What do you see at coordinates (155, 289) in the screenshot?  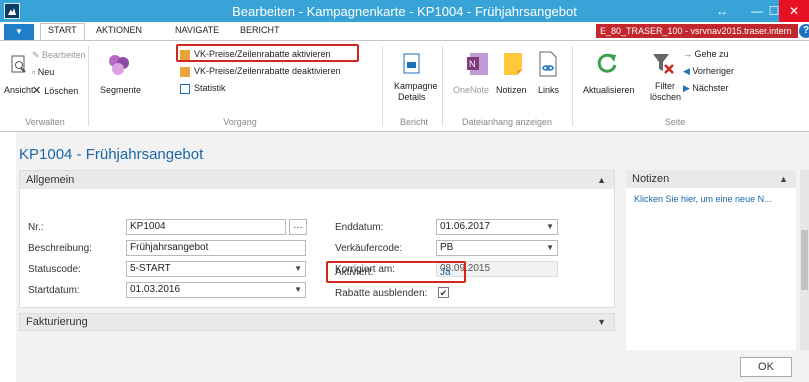 I see `startdatum-value: 01.03.2016` at bounding box center [155, 289].